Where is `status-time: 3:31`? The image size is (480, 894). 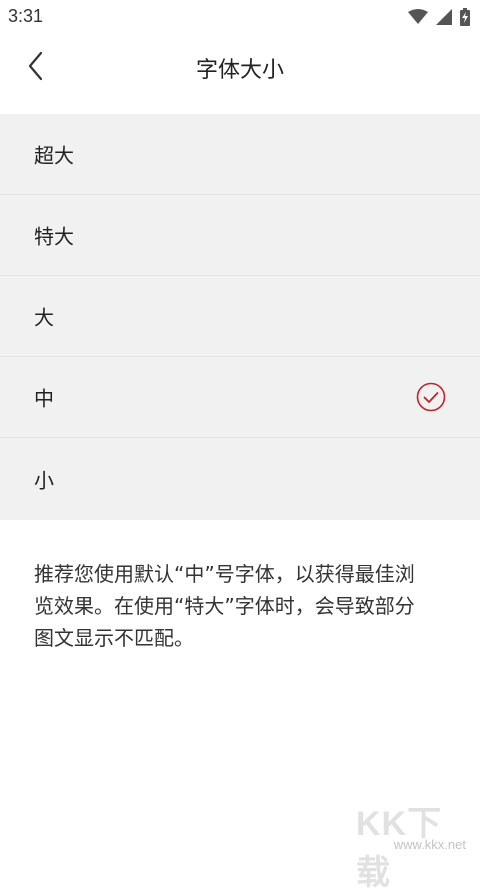
status-time: 3:31 is located at coordinates (26, 16).